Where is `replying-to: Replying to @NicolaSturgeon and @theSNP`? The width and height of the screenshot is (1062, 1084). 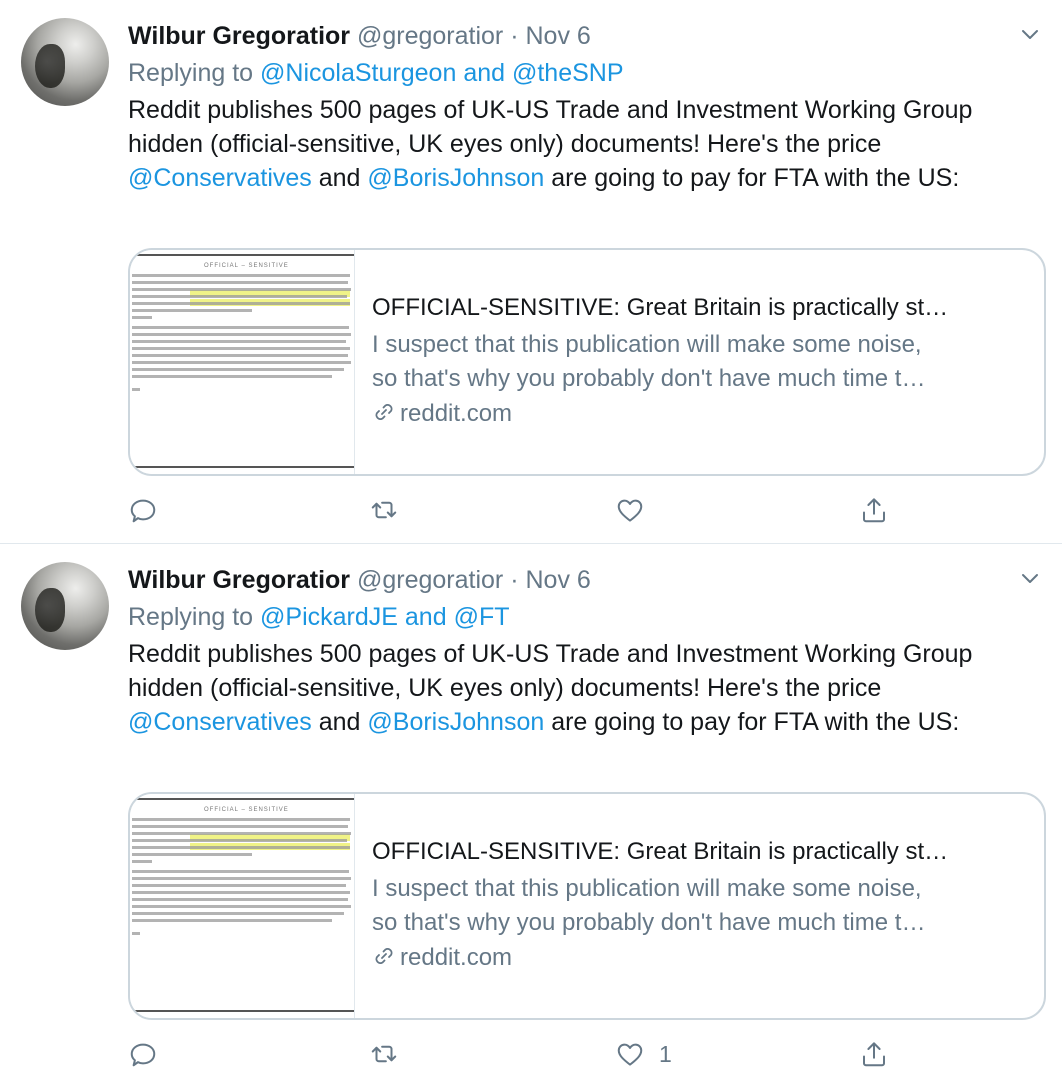
replying-to: Replying to @NicolaSturgeon and @theSNP is located at coordinates (376, 73).